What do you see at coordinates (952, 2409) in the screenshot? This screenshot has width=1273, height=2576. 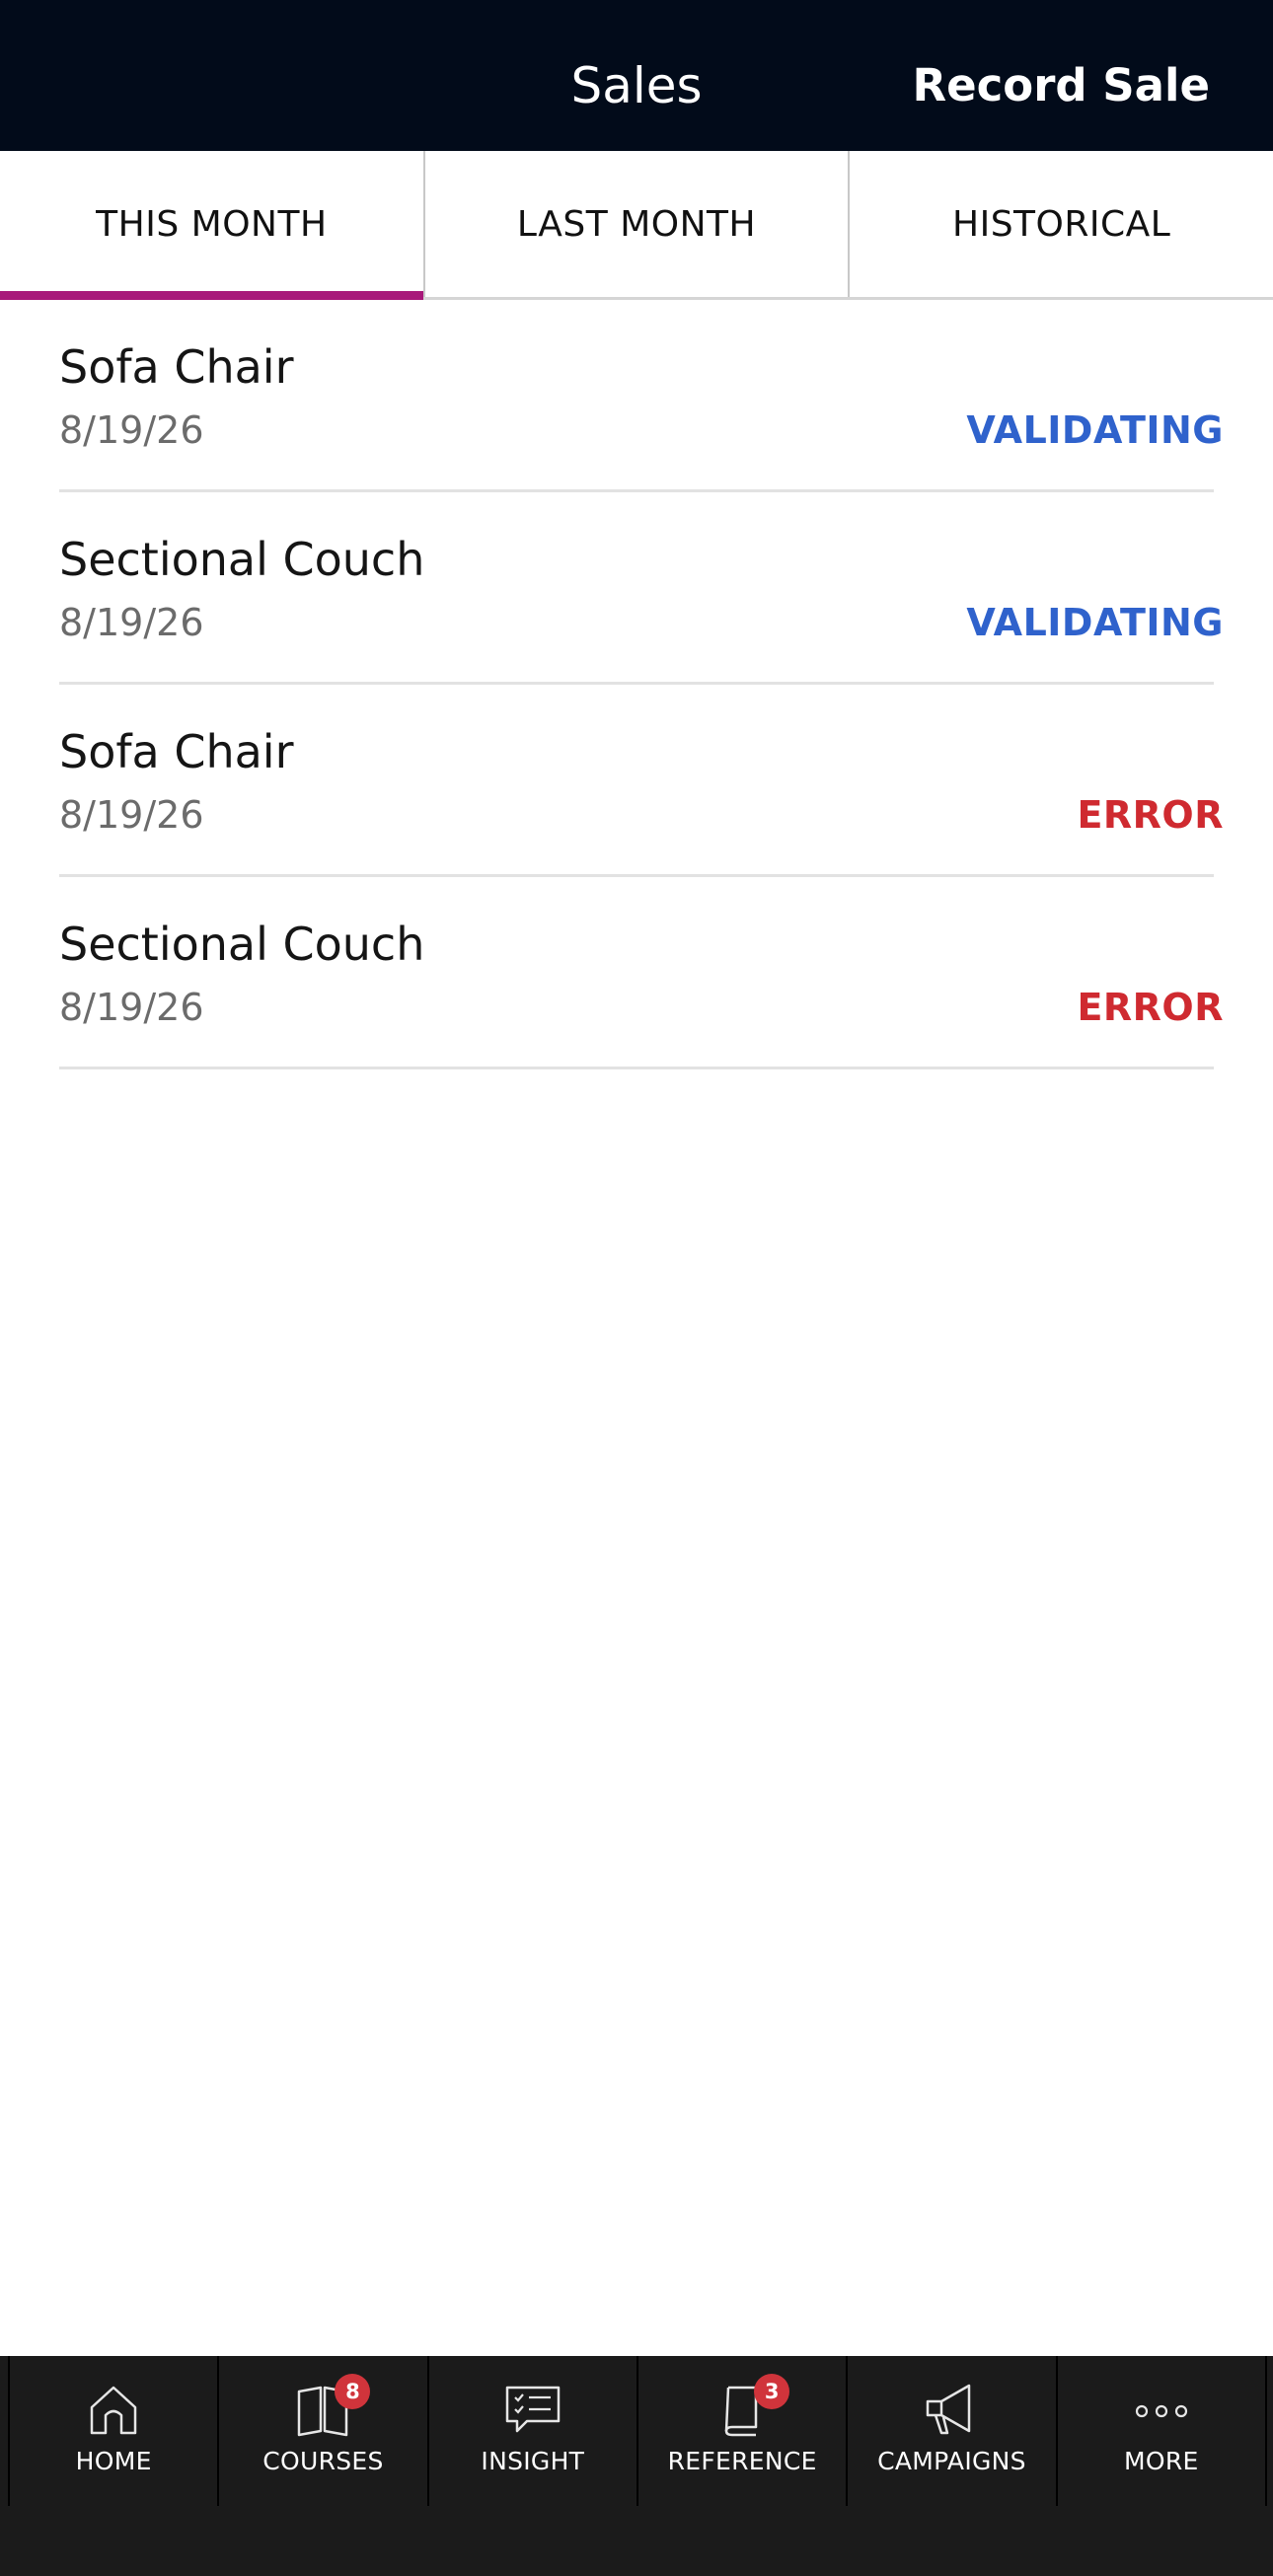 I see `megaphone-icon` at bounding box center [952, 2409].